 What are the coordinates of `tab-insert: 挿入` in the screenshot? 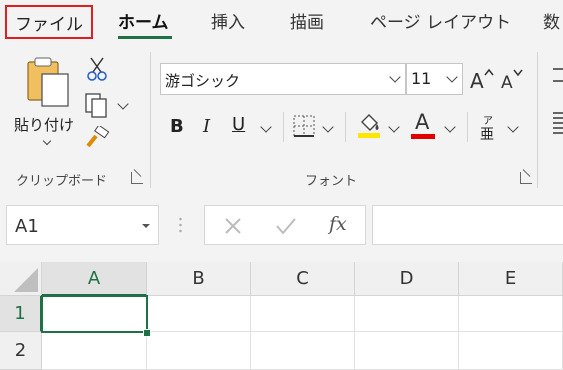 It's located at (228, 20).